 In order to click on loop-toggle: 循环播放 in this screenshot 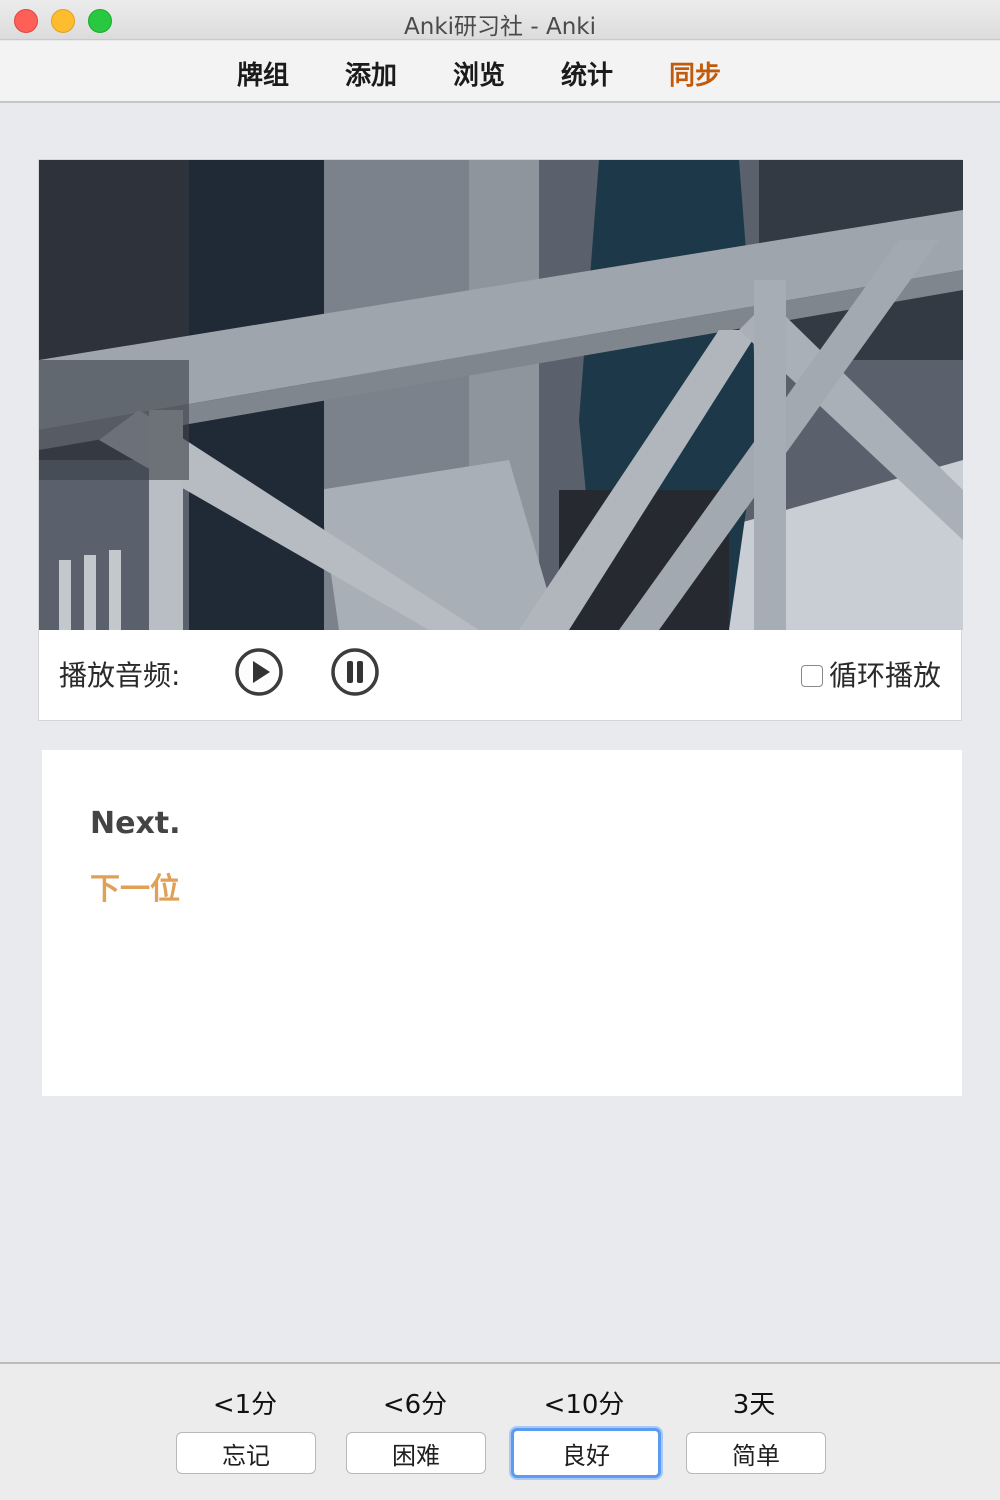, I will do `click(870, 674)`.